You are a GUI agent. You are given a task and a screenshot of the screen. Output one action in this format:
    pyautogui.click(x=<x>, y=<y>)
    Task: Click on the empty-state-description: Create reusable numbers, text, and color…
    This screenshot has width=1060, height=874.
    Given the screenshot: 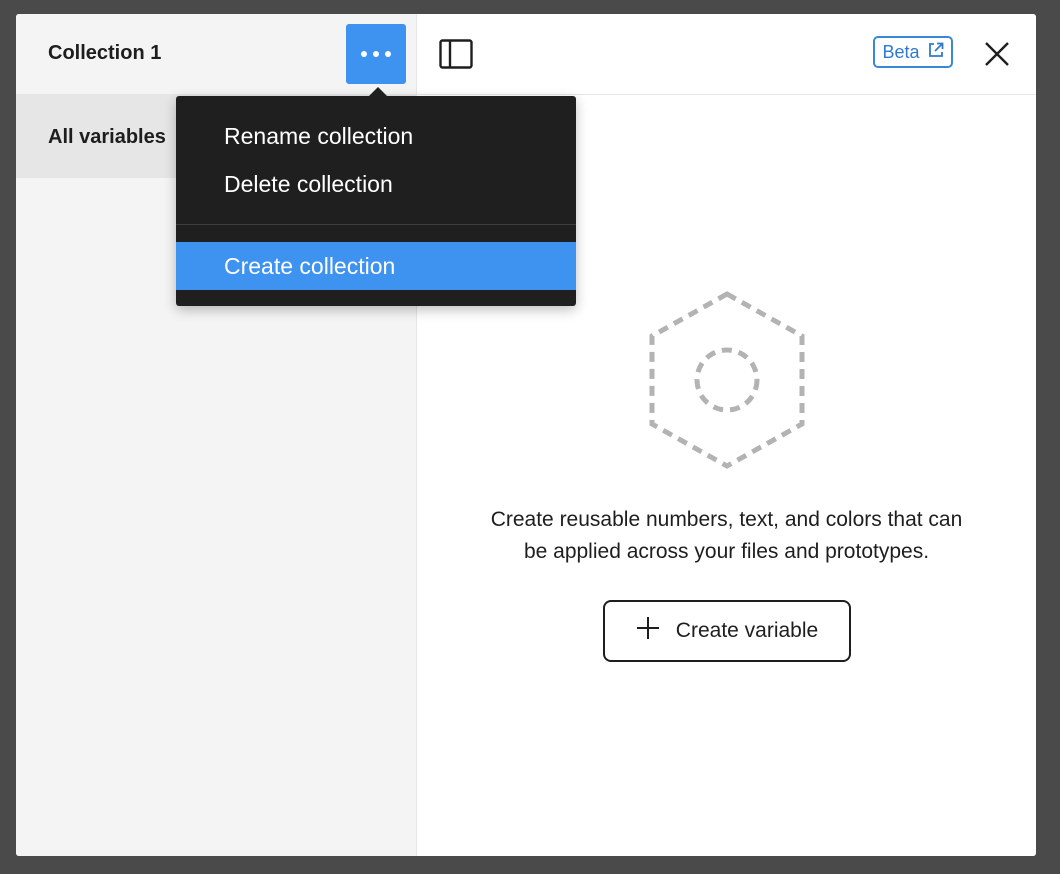 What is the action you would take?
    pyautogui.click(x=726, y=536)
    